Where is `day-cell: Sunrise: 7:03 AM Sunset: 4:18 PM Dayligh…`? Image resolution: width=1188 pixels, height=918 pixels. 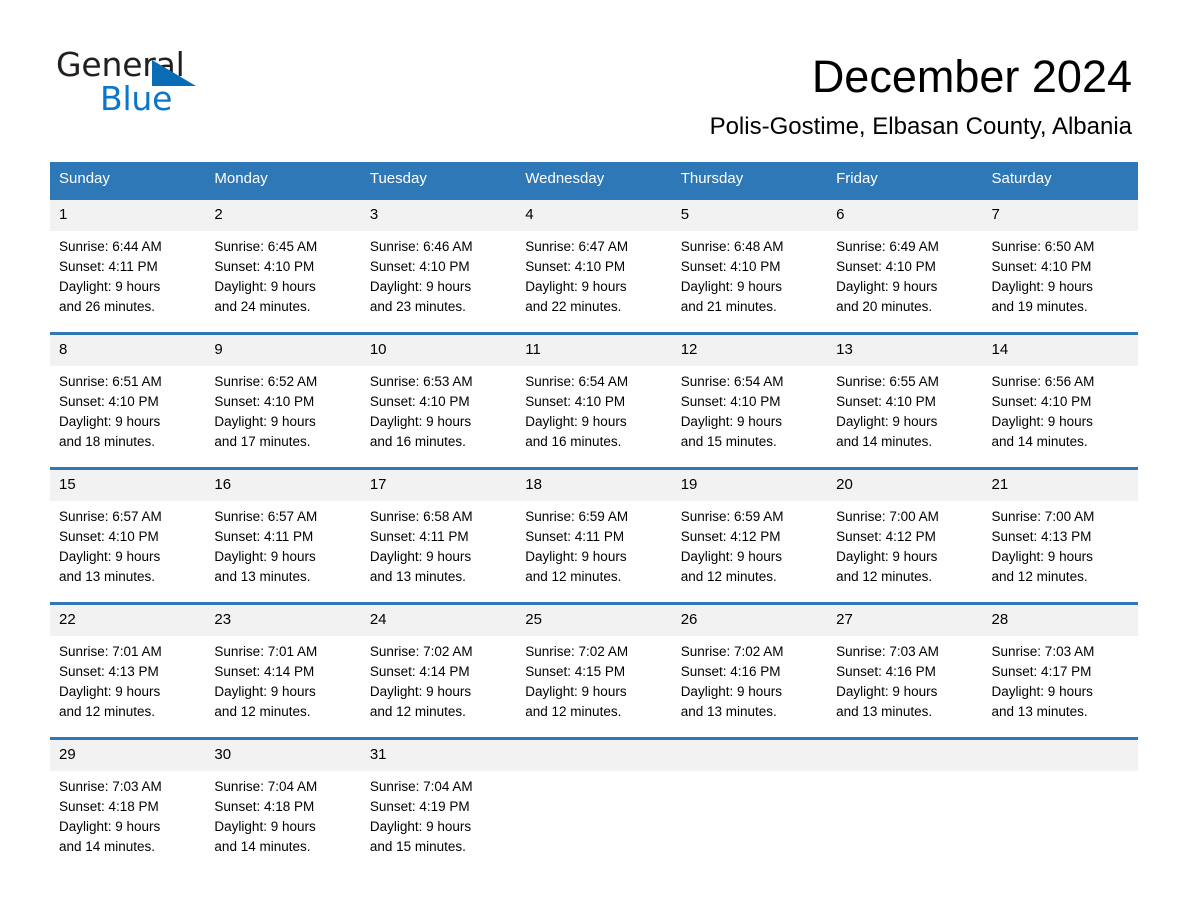 day-cell: Sunrise: 7:03 AM Sunset: 4:18 PM Dayligh… is located at coordinates (127, 814).